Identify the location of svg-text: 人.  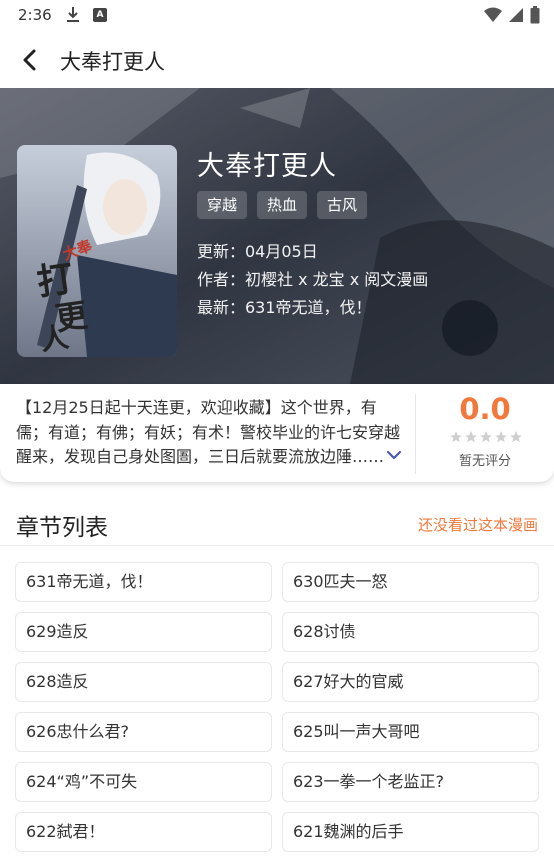
(54, 338).